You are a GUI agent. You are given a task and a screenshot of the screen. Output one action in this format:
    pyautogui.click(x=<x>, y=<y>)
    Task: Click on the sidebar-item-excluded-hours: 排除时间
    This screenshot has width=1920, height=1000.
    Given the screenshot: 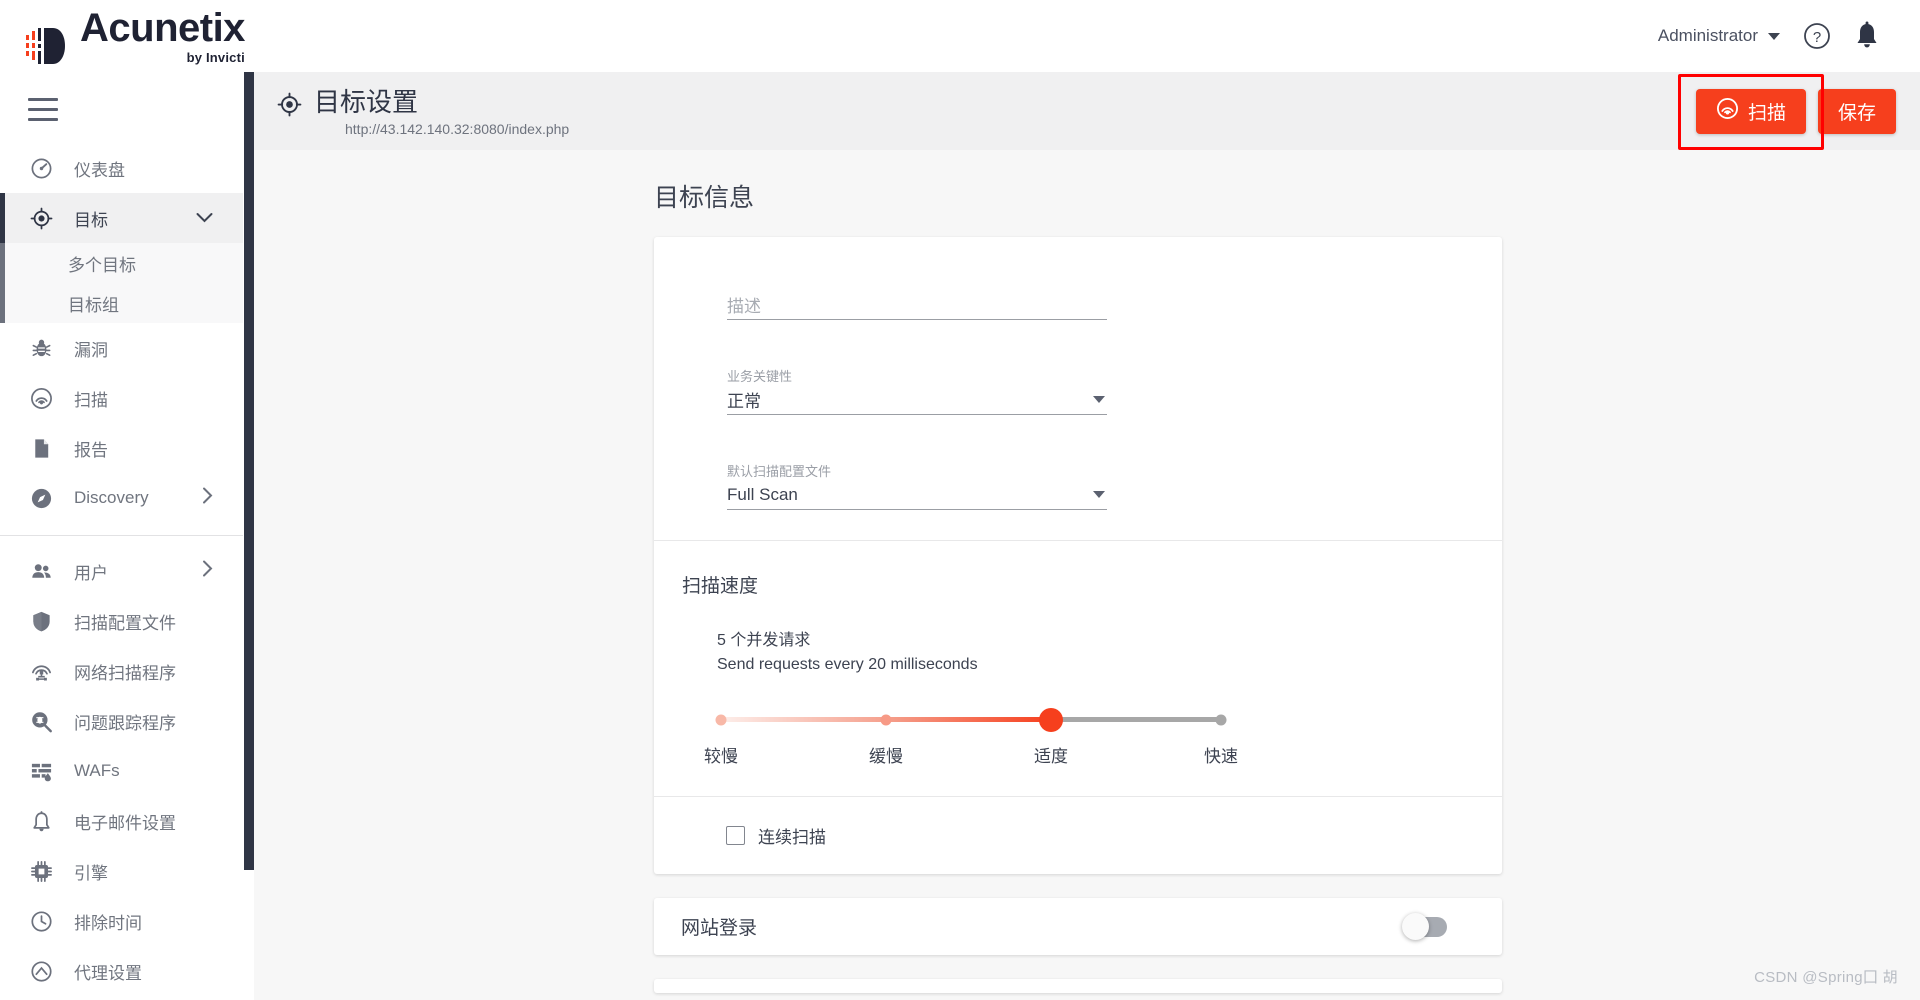 What is the action you would take?
    pyautogui.click(x=121, y=921)
    